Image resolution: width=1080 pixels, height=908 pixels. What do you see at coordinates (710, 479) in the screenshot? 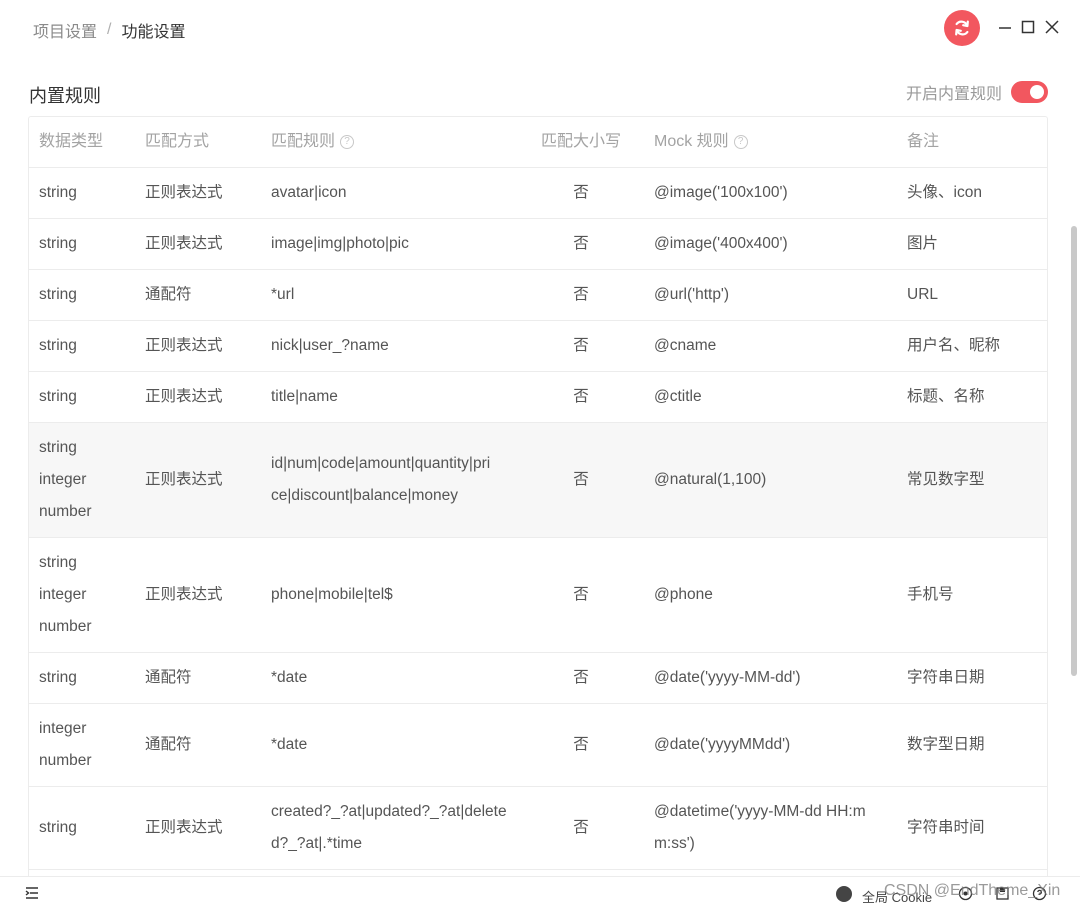
I see `cell-mock-rule-line: @natural(1,100)` at bounding box center [710, 479].